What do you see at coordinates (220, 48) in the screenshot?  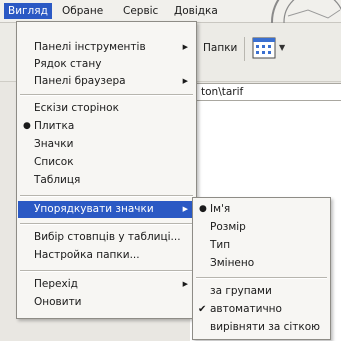 I see `folders-button: Папки` at bounding box center [220, 48].